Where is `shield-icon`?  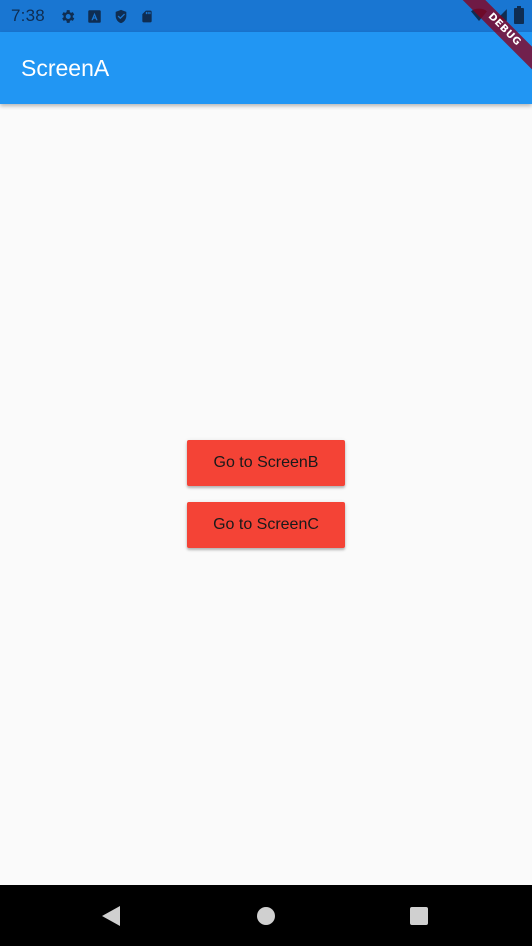
shield-icon is located at coordinates (121, 16).